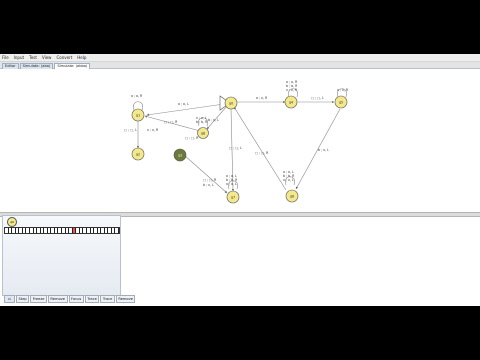 This screenshot has width=480, height=360. Describe the element at coordinates (240, 139) in the screenshot. I see `self-loops` at that location.